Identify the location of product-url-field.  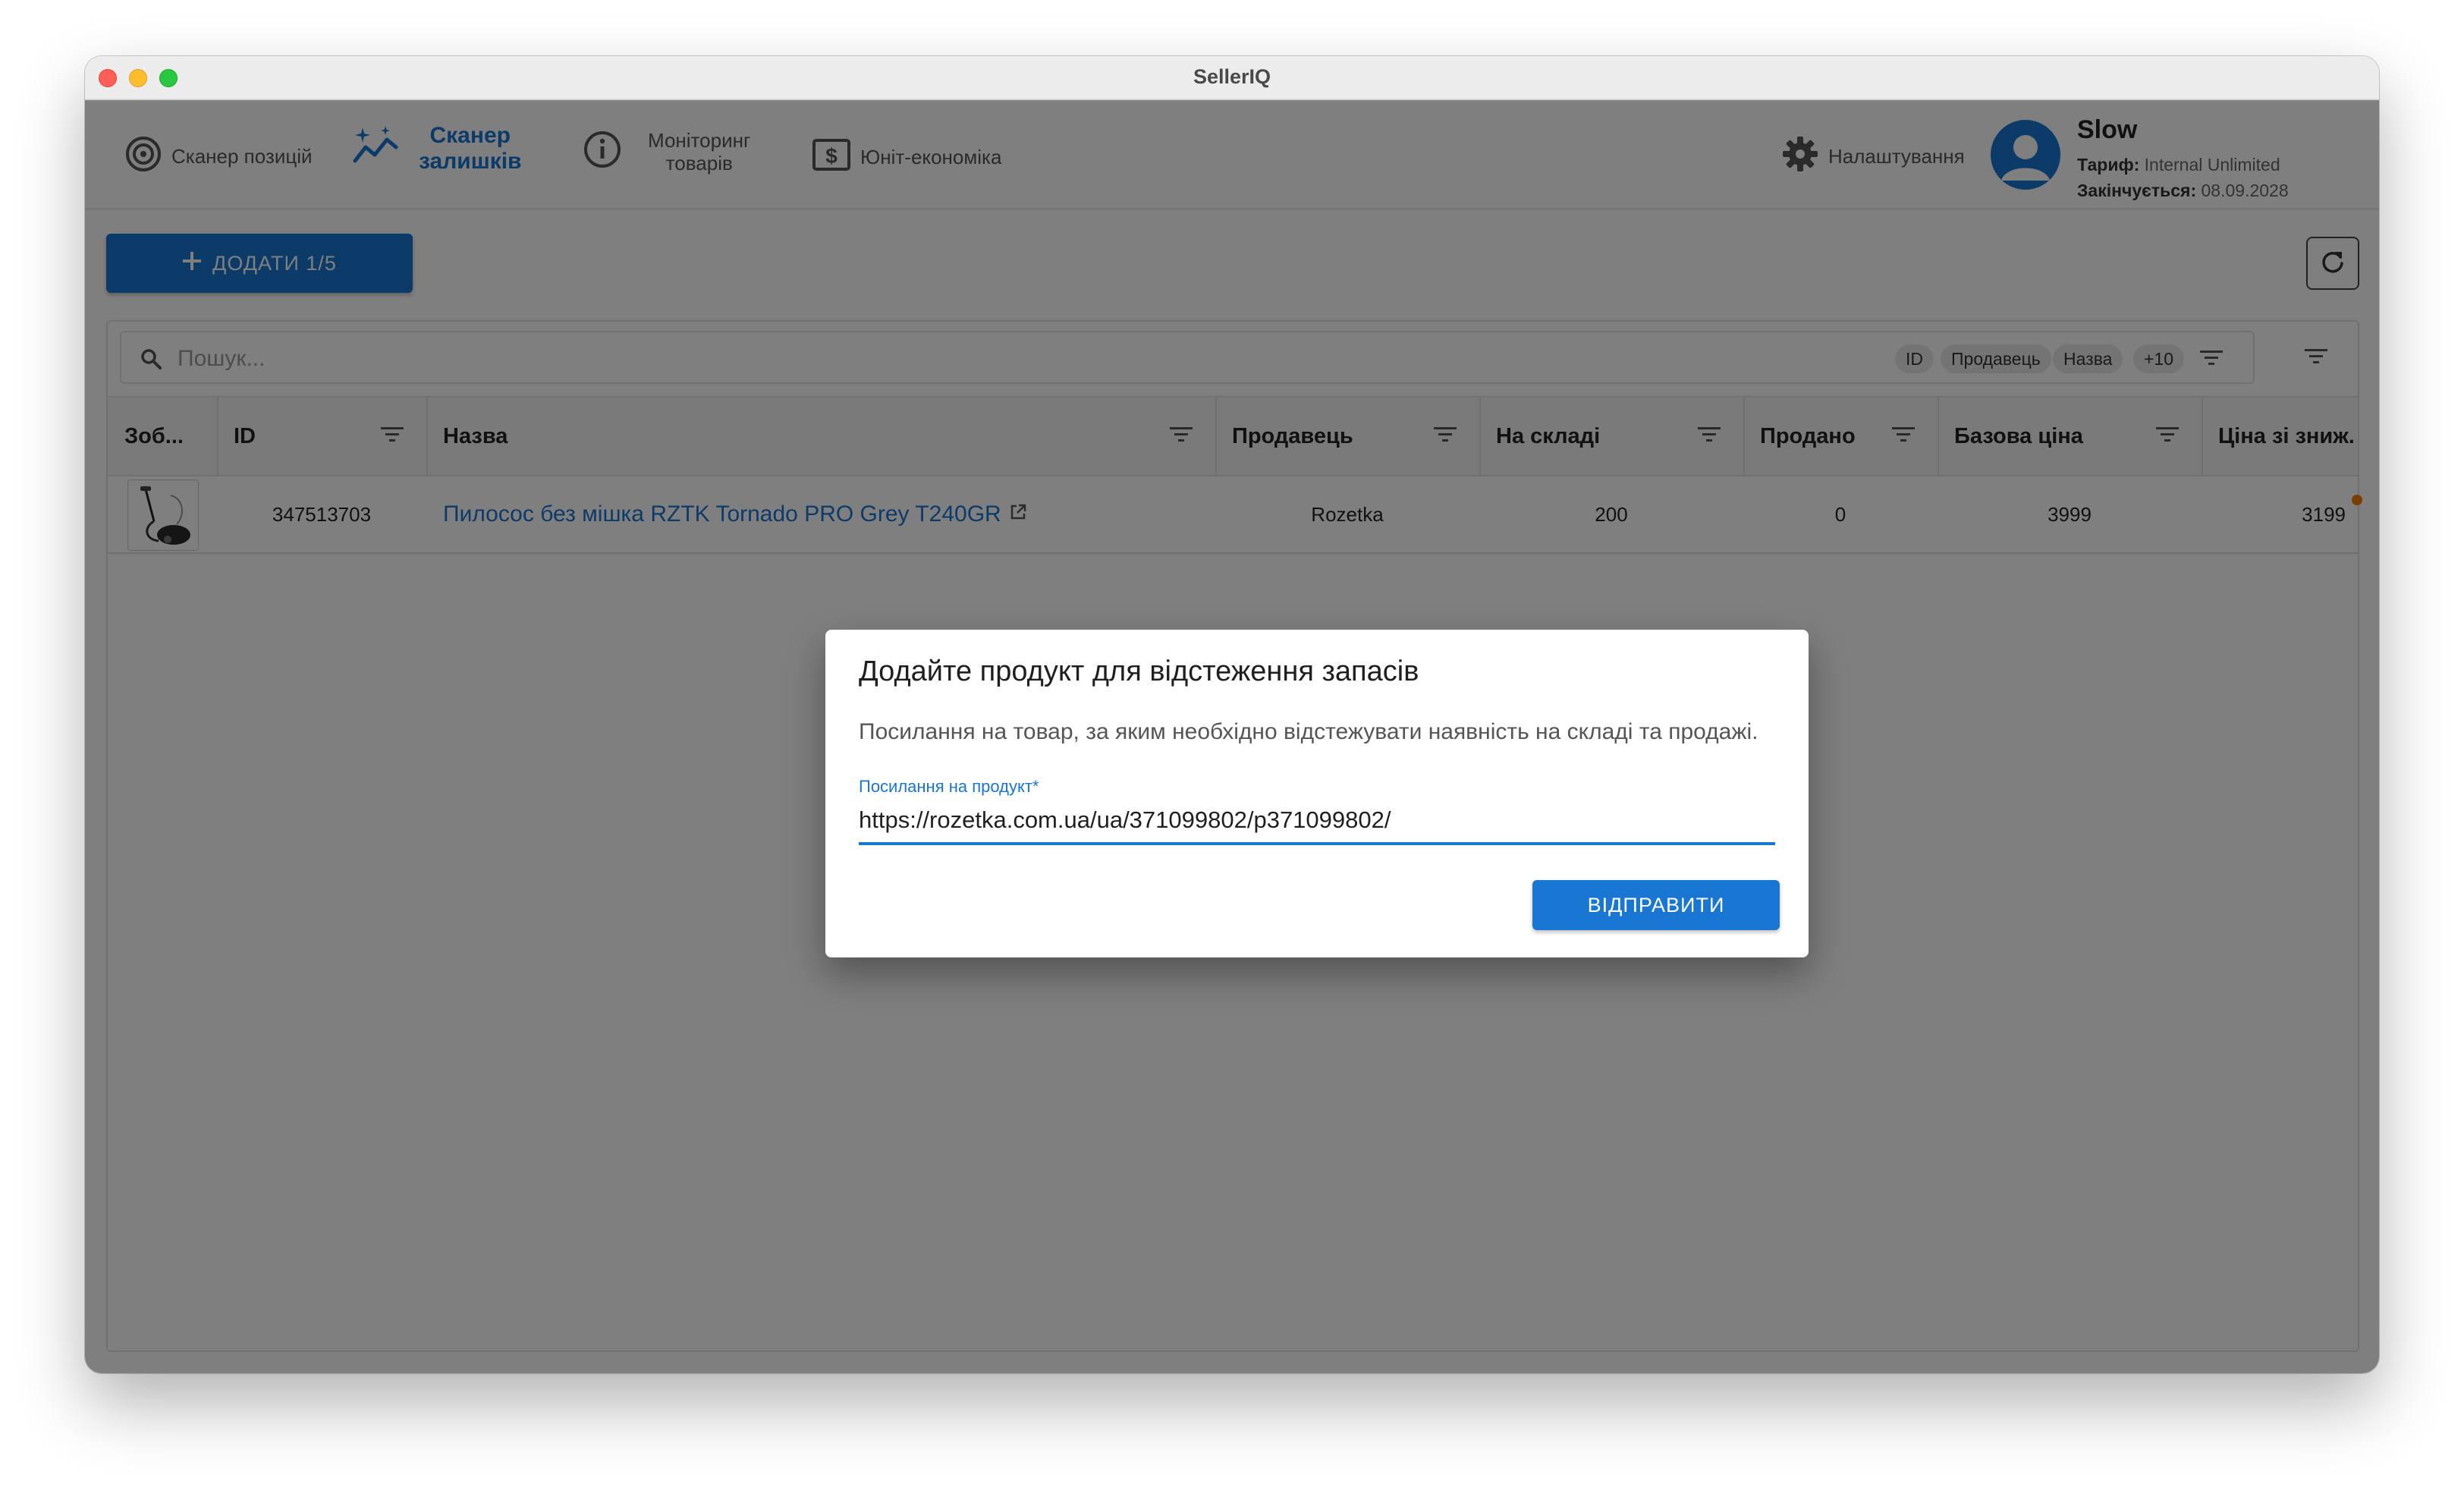
(1317, 820).